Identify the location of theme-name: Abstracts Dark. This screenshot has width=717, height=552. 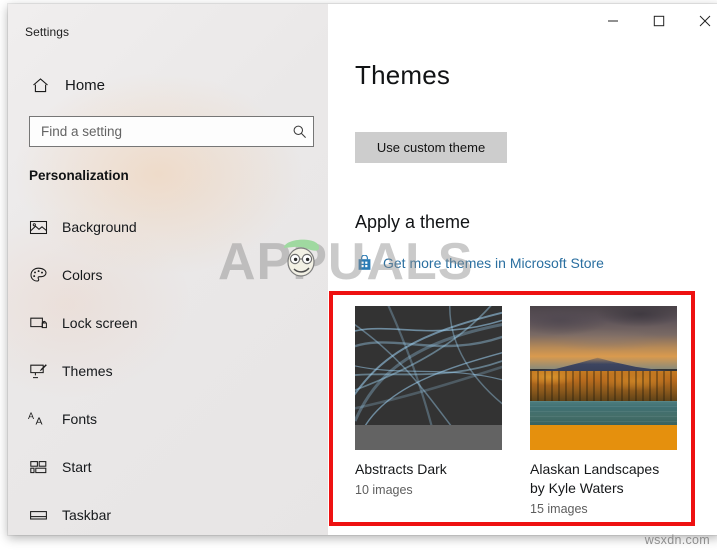
(401, 469).